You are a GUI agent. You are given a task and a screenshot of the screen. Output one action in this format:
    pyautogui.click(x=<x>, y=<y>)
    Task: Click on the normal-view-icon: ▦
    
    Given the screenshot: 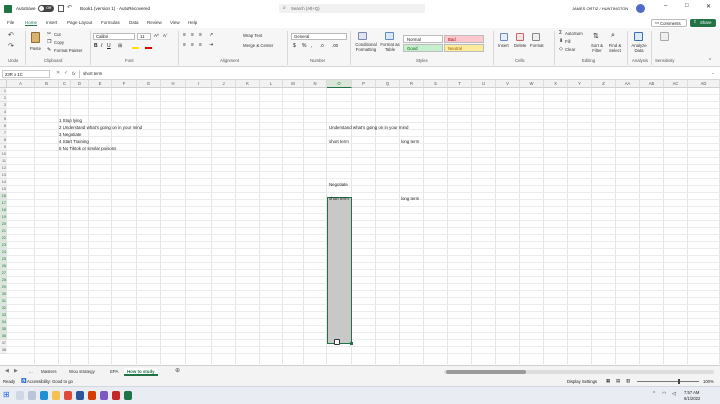 What is the action you would take?
    pyautogui.click(x=608, y=381)
    